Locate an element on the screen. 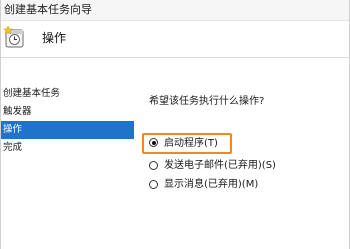  step-label: 创建基本任务 is located at coordinates (32, 93).